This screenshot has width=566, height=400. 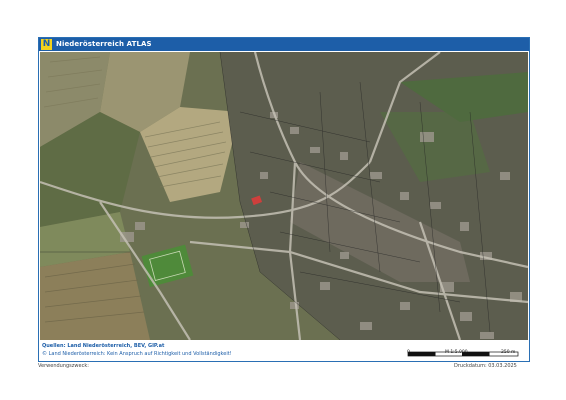 I want to click on atlas-title: Niederösterreich ATLAS, so click(x=104, y=44).